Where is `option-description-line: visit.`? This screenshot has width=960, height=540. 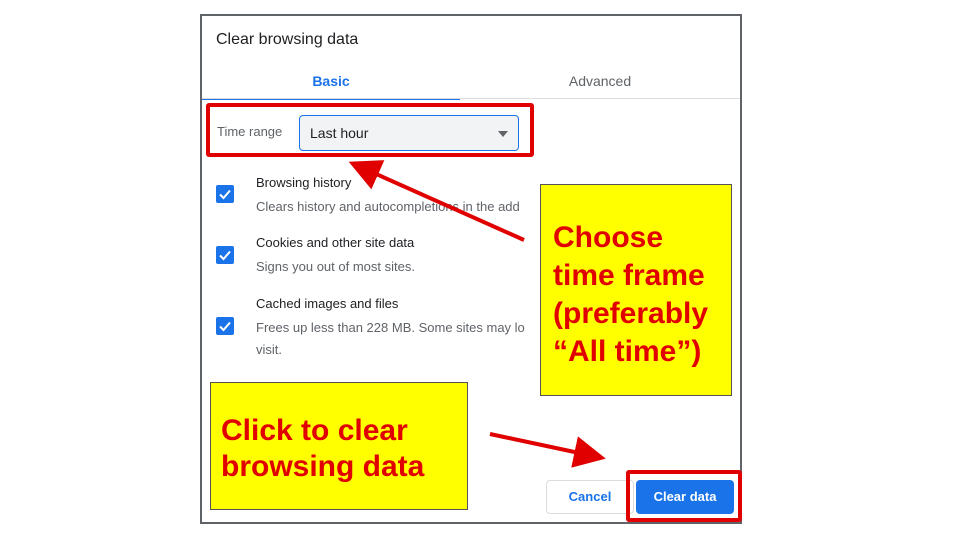 option-description-line: visit. is located at coordinates (269, 349).